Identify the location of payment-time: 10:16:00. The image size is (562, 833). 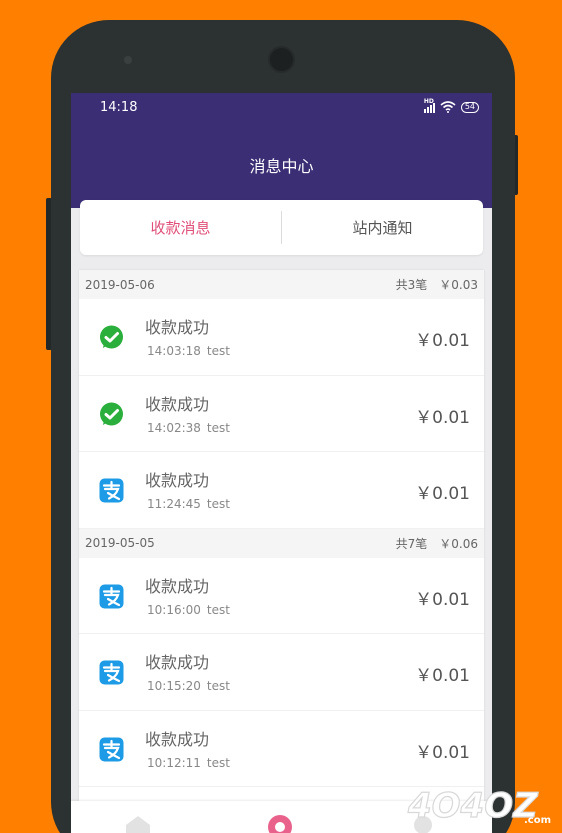
(174, 609).